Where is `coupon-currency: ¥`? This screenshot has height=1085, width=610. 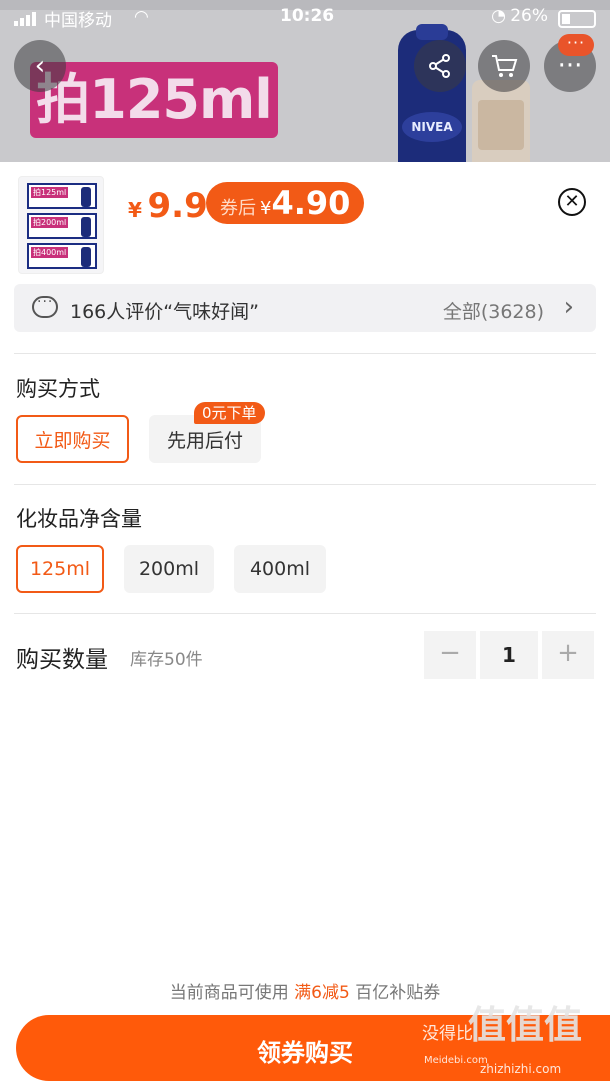
coupon-currency: ¥ is located at coordinates (266, 208).